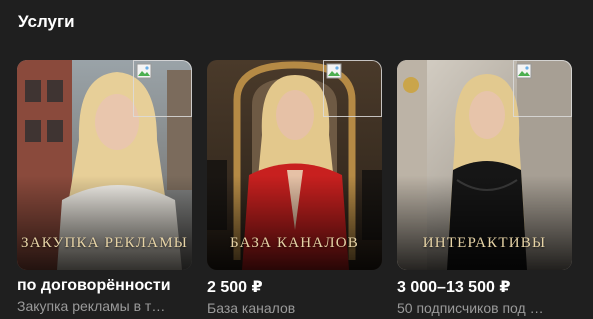 This screenshot has width=593, height=319. What do you see at coordinates (294, 243) in the screenshot?
I see `service-overlay-title: БАЗА КАНАЛОВ` at bounding box center [294, 243].